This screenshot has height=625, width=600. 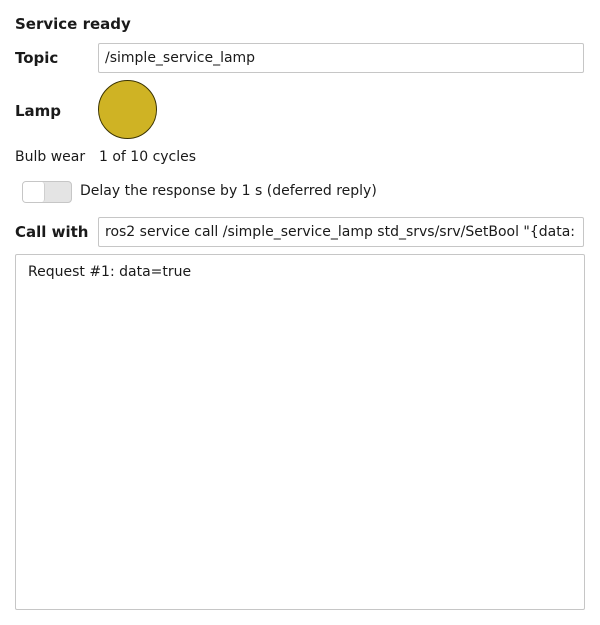 What do you see at coordinates (50, 157) in the screenshot?
I see `bulb-wear-label: Bulb wear` at bounding box center [50, 157].